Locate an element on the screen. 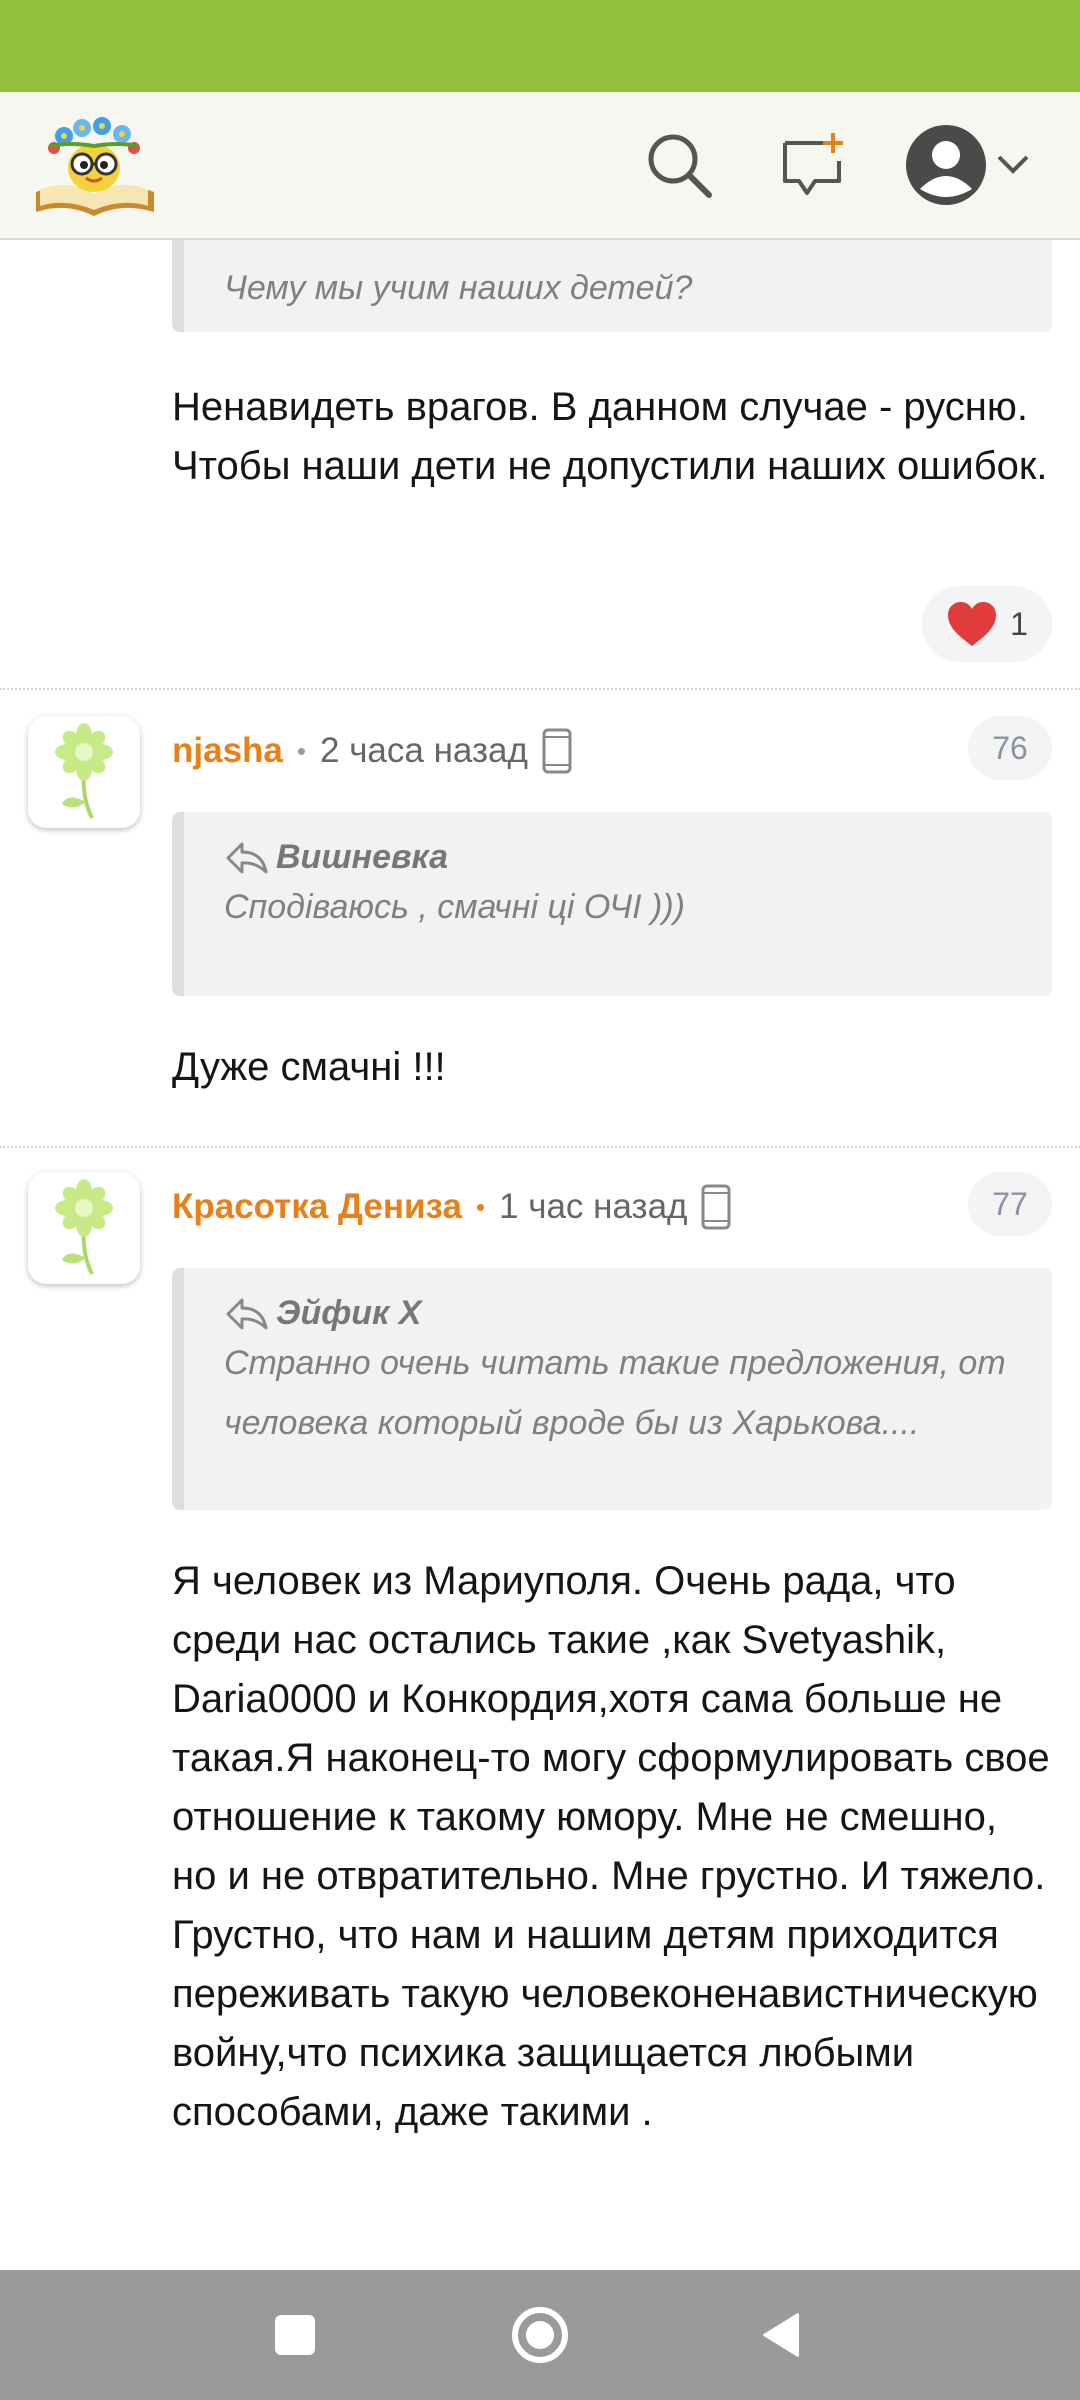 This screenshot has height=2400, width=1080. recent-apps-button is located at coordinates (295, 2335).